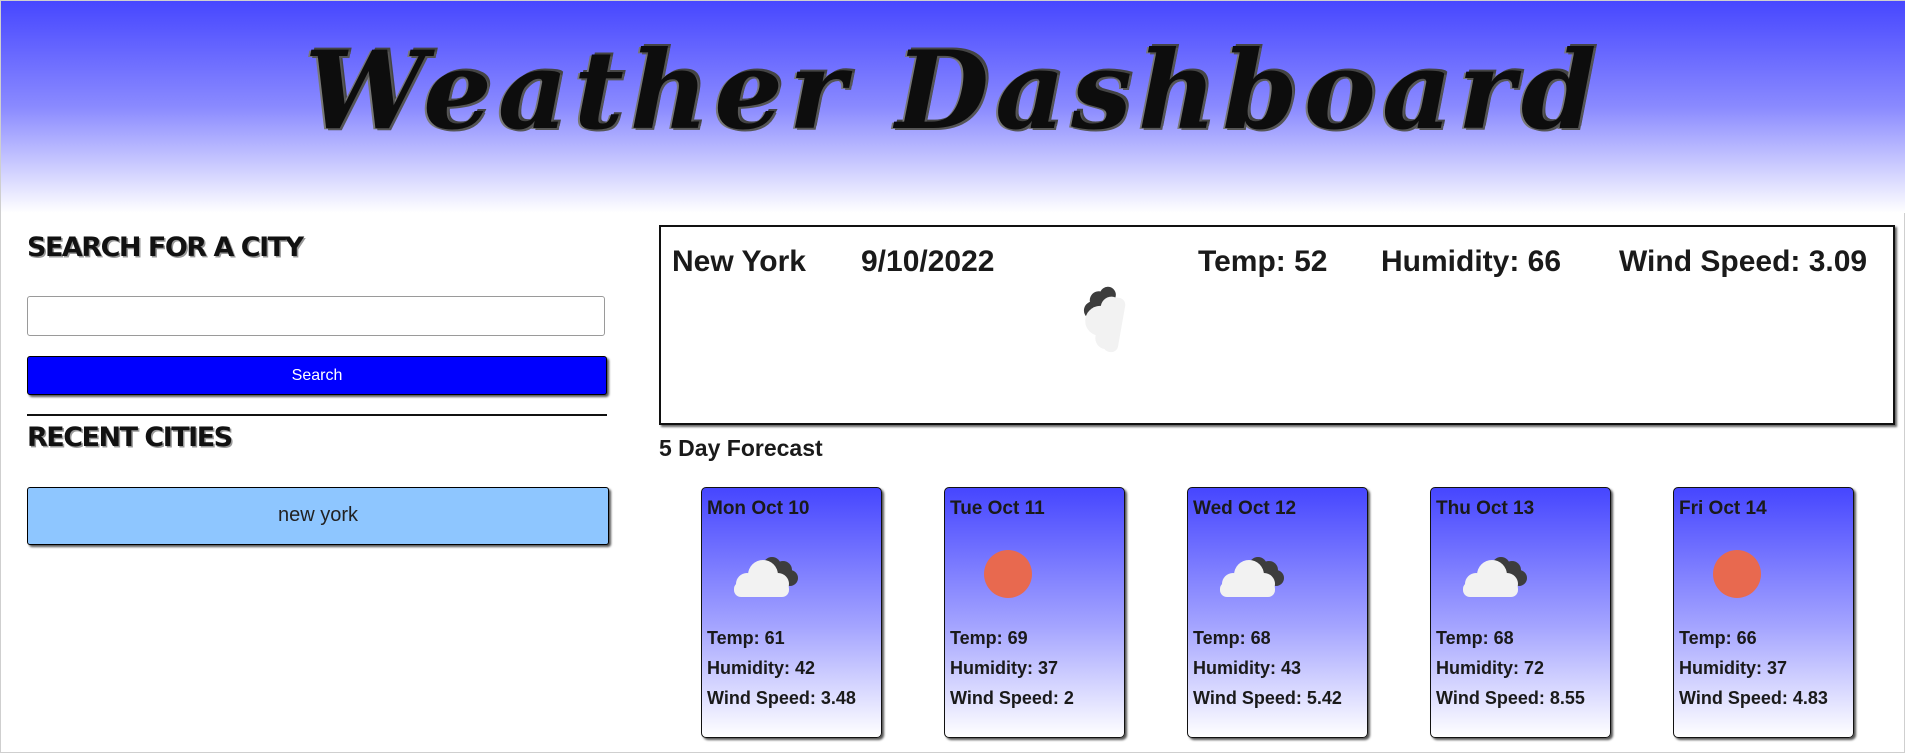 Image resolution: width=1905 pixels, height=753 pixels. I want to click on forecast-wind-speed: Wind Speed: 4.83, so click(1753, 698).